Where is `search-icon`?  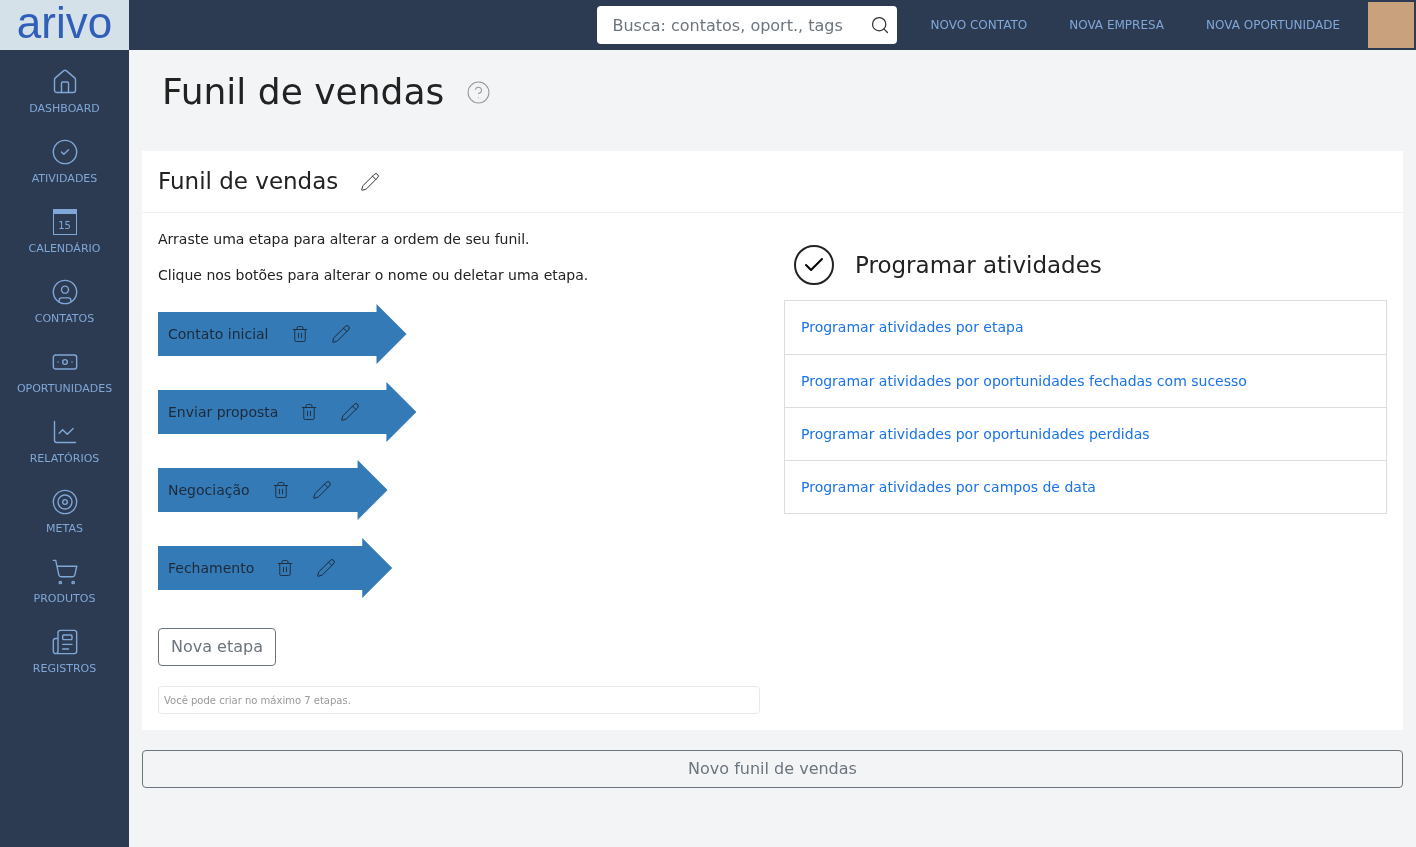 search-icon is located at coordinates (880, 25).